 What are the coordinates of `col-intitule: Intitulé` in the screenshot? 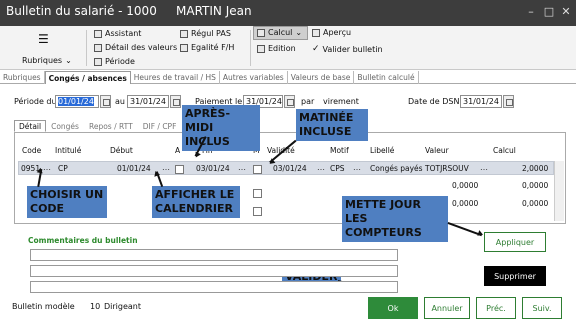 It's located at (68, 150).